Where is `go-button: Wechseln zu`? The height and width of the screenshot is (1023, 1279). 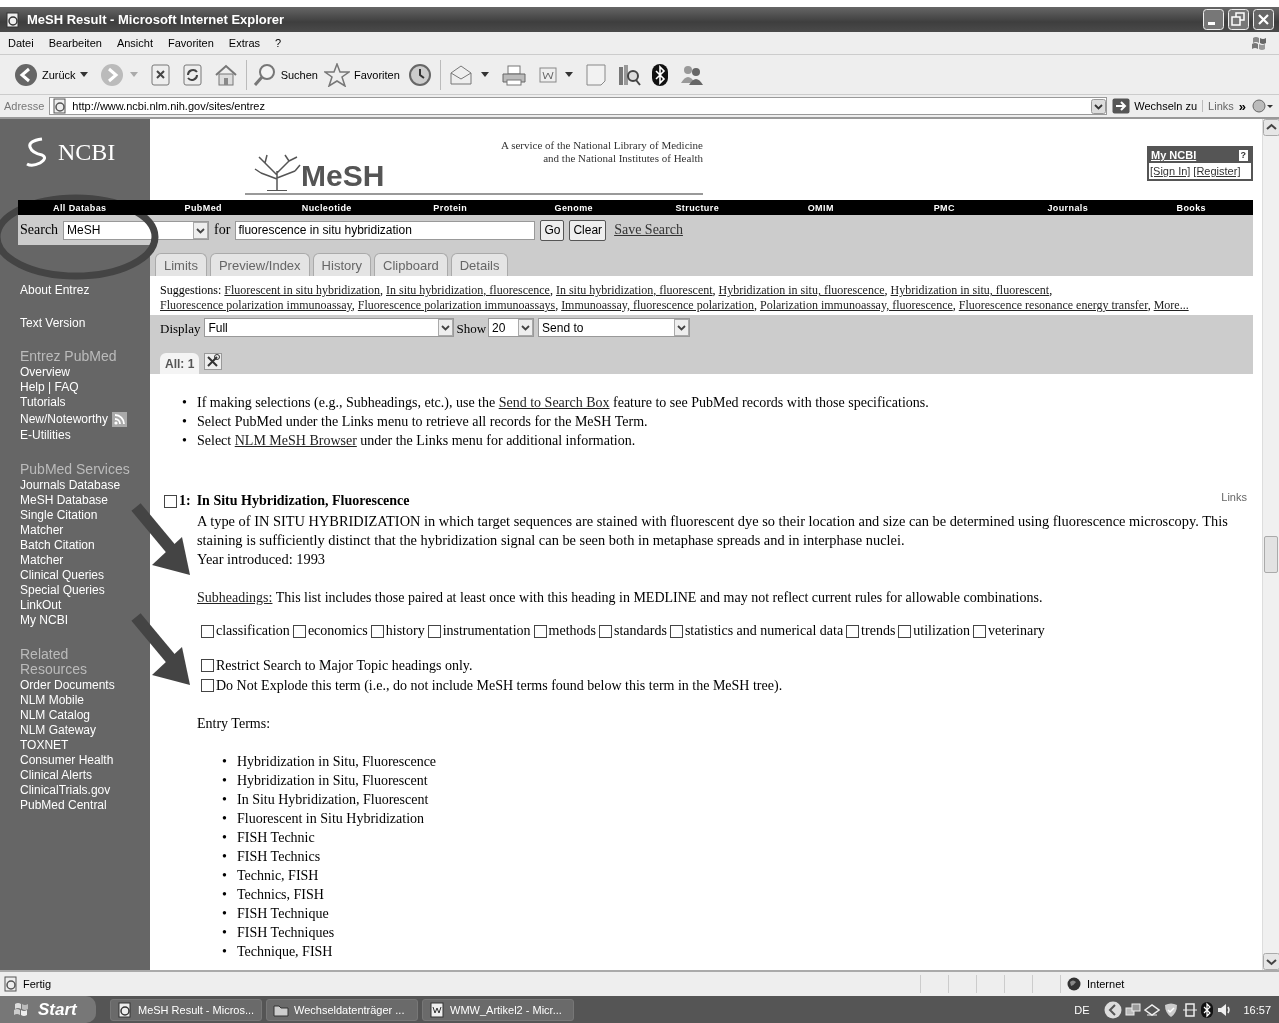
go-button: Wechseln zu is located at coordinates (1155, 106).